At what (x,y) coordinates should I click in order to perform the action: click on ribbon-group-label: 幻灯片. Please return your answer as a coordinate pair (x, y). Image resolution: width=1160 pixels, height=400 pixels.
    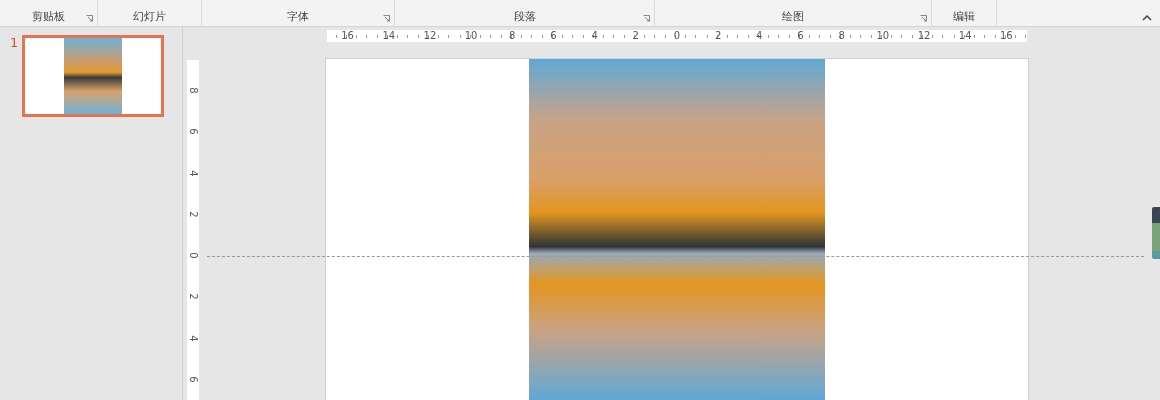
    Looking at the image, I should click on (149, 16).